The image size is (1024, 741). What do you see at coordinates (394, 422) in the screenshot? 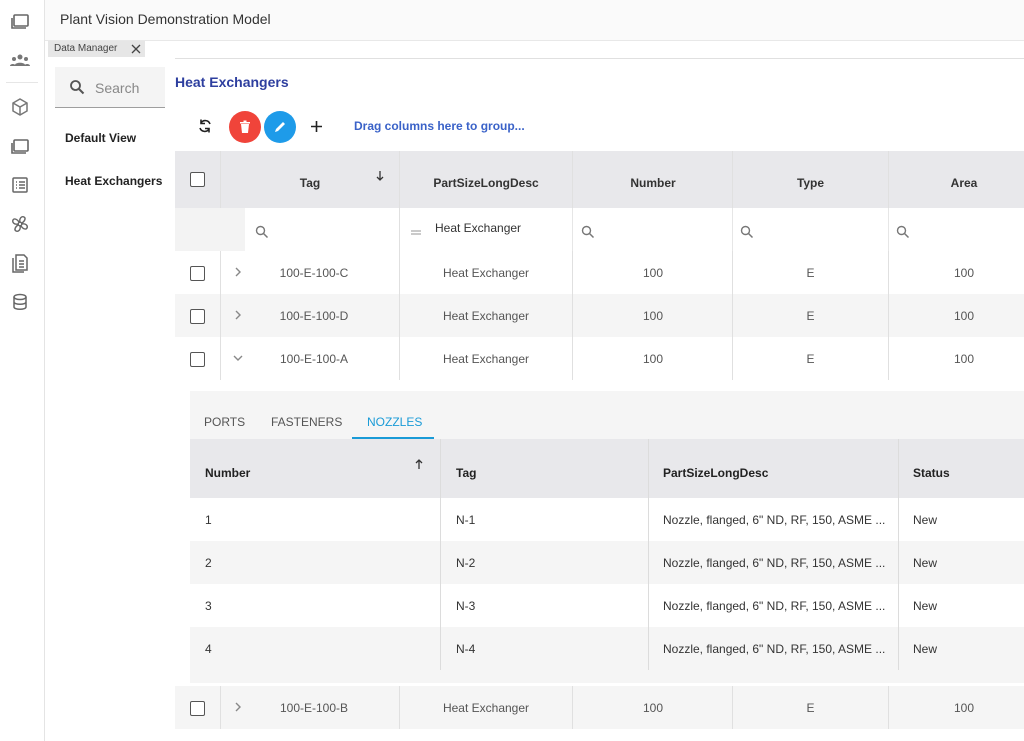
I see `tab-nozzles: NOZZLES` at bounding box center [394, 422].